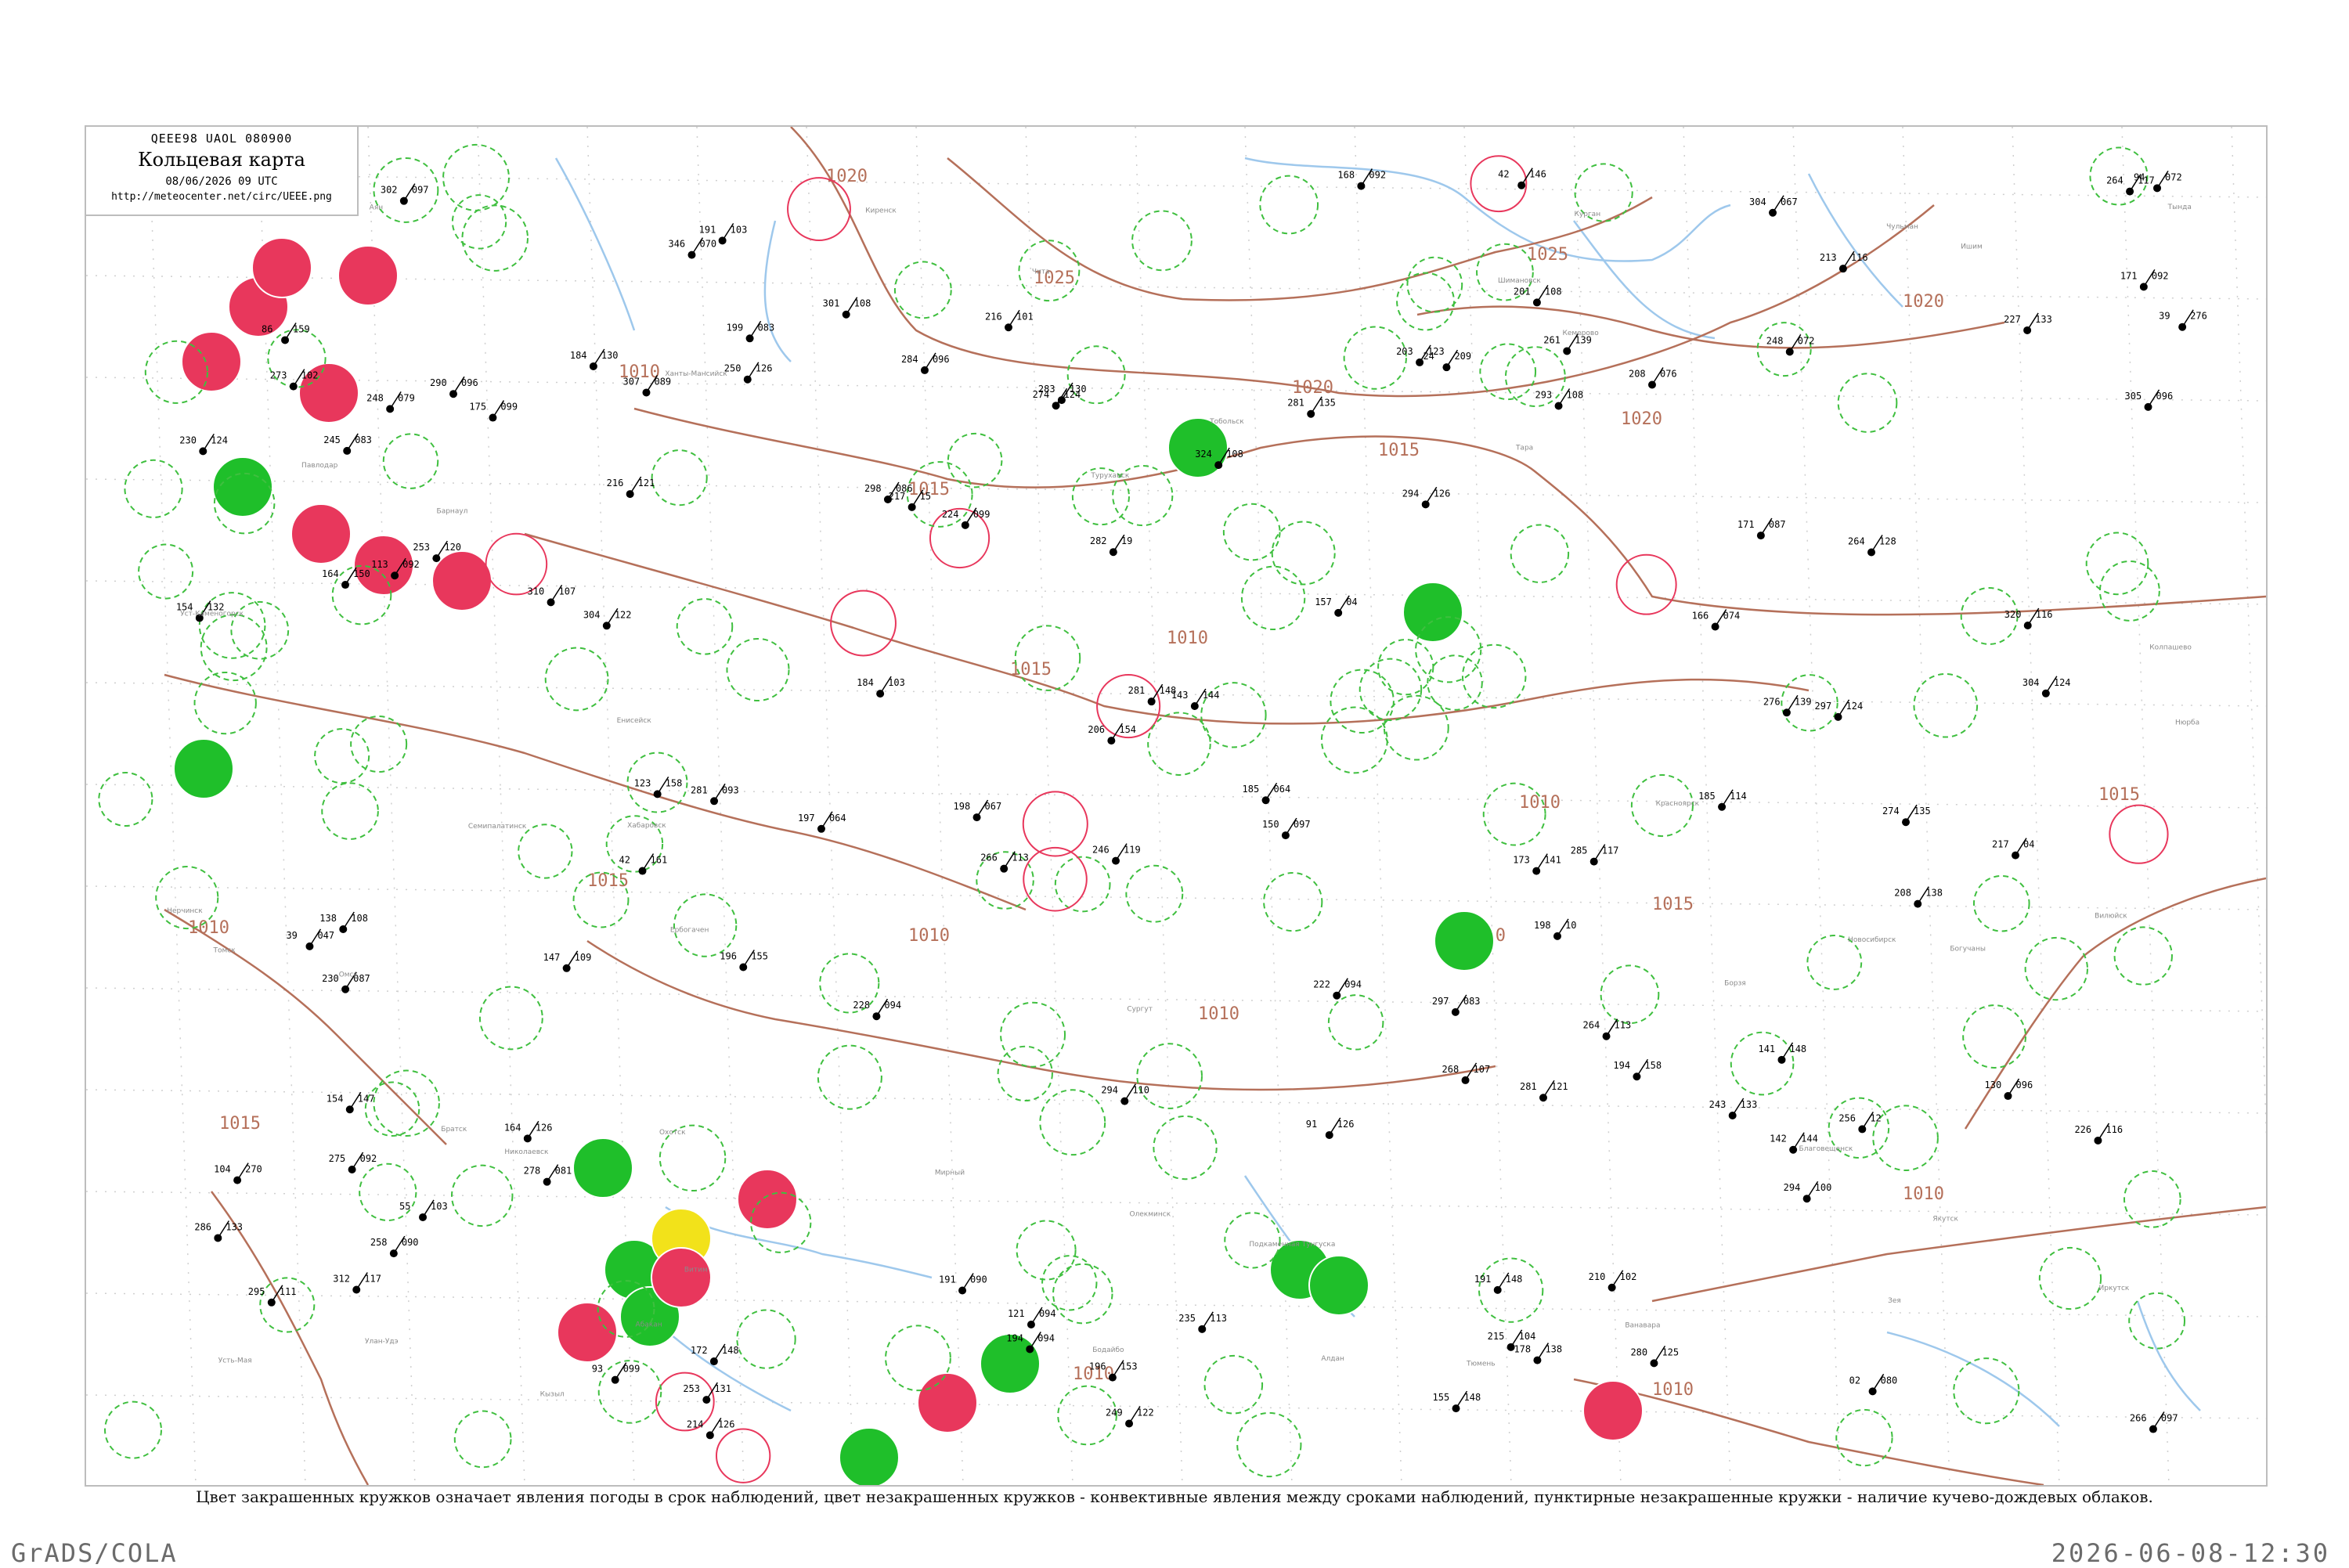 The image size is (2349, 1568). I want to click on map-title: Кольцевая карта, so click(221, 160).